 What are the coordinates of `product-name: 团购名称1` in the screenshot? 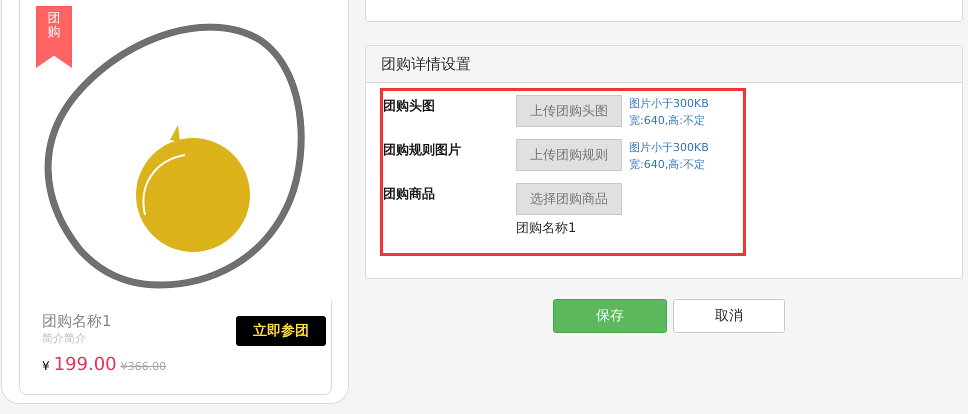 It's located at (77, 321).